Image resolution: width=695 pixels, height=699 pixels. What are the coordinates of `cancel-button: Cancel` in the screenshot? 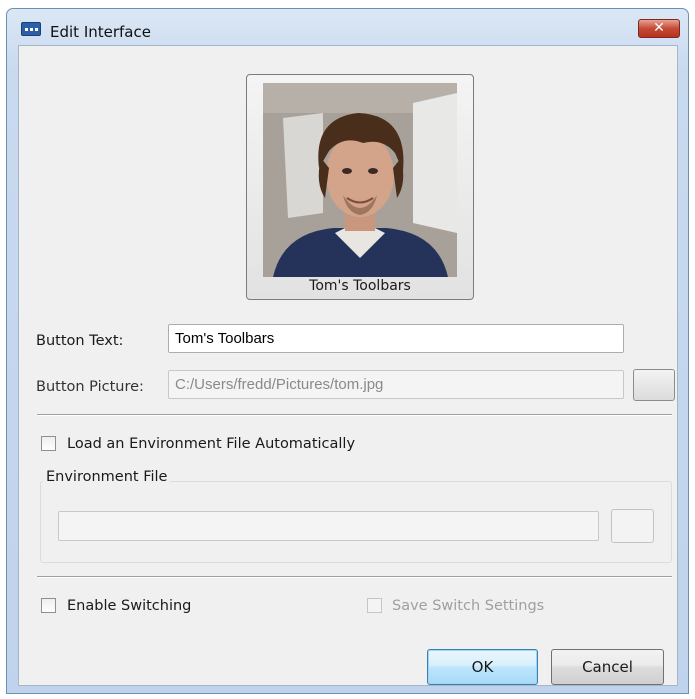 It's located at (607, 667).